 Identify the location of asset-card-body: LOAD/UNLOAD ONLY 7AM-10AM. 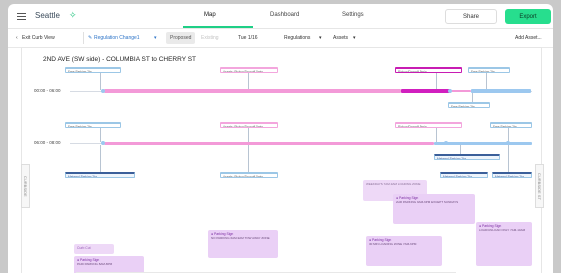
(502, 230).